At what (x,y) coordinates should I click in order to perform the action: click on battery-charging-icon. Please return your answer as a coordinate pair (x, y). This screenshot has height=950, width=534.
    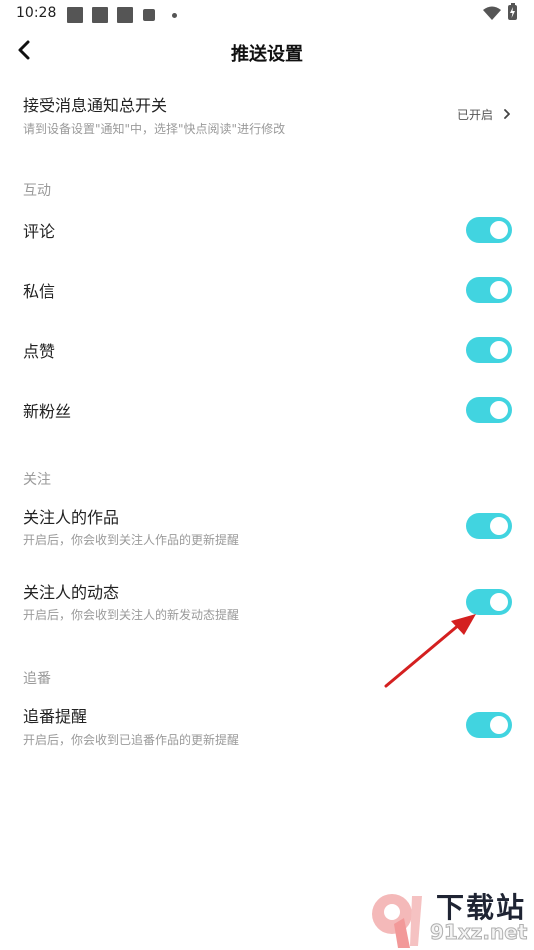
    Looking at the image, I should click on (512, 11).